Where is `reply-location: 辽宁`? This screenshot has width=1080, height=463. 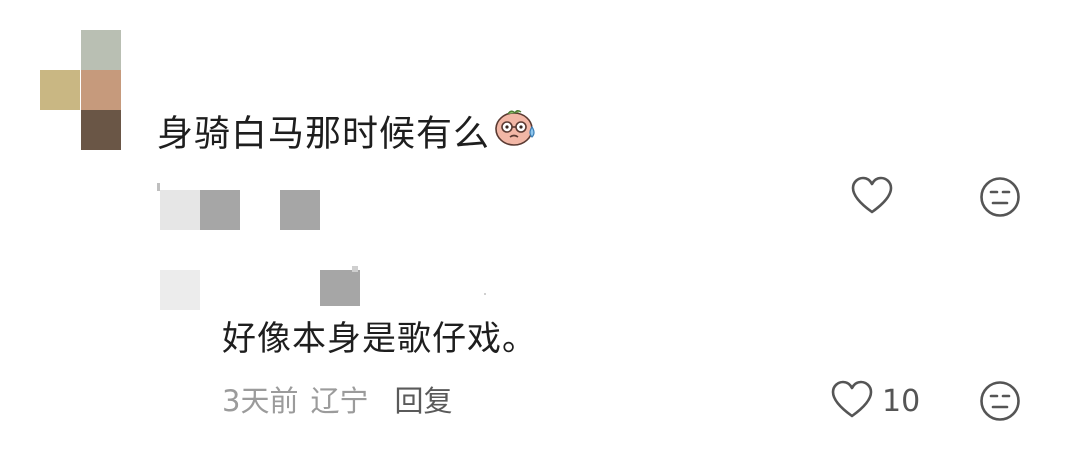
reply-location: 辽宁 is located at coordinates (339, 401).